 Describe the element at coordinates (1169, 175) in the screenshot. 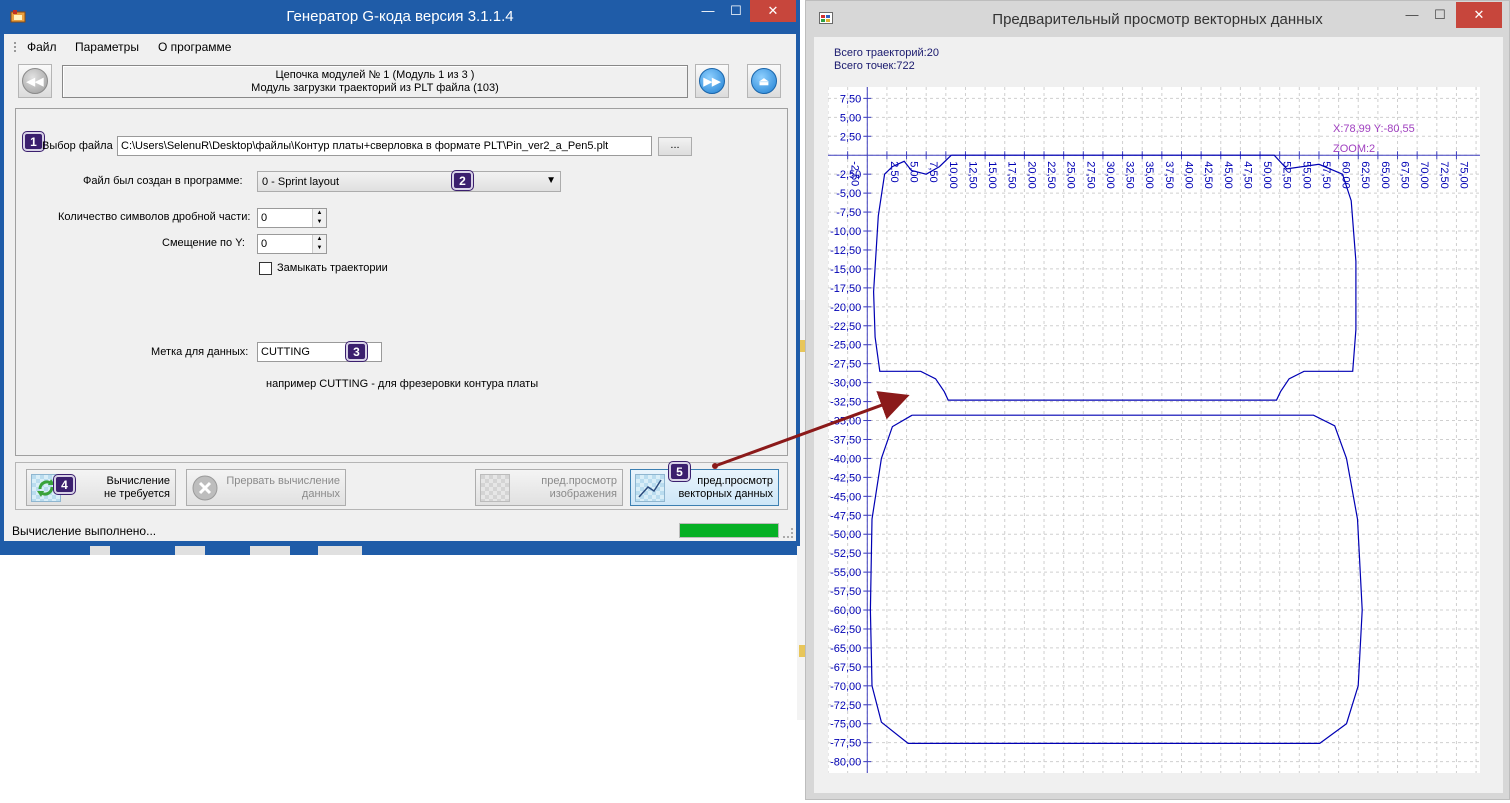

I see `x-tick-label: 37,50` at that location.